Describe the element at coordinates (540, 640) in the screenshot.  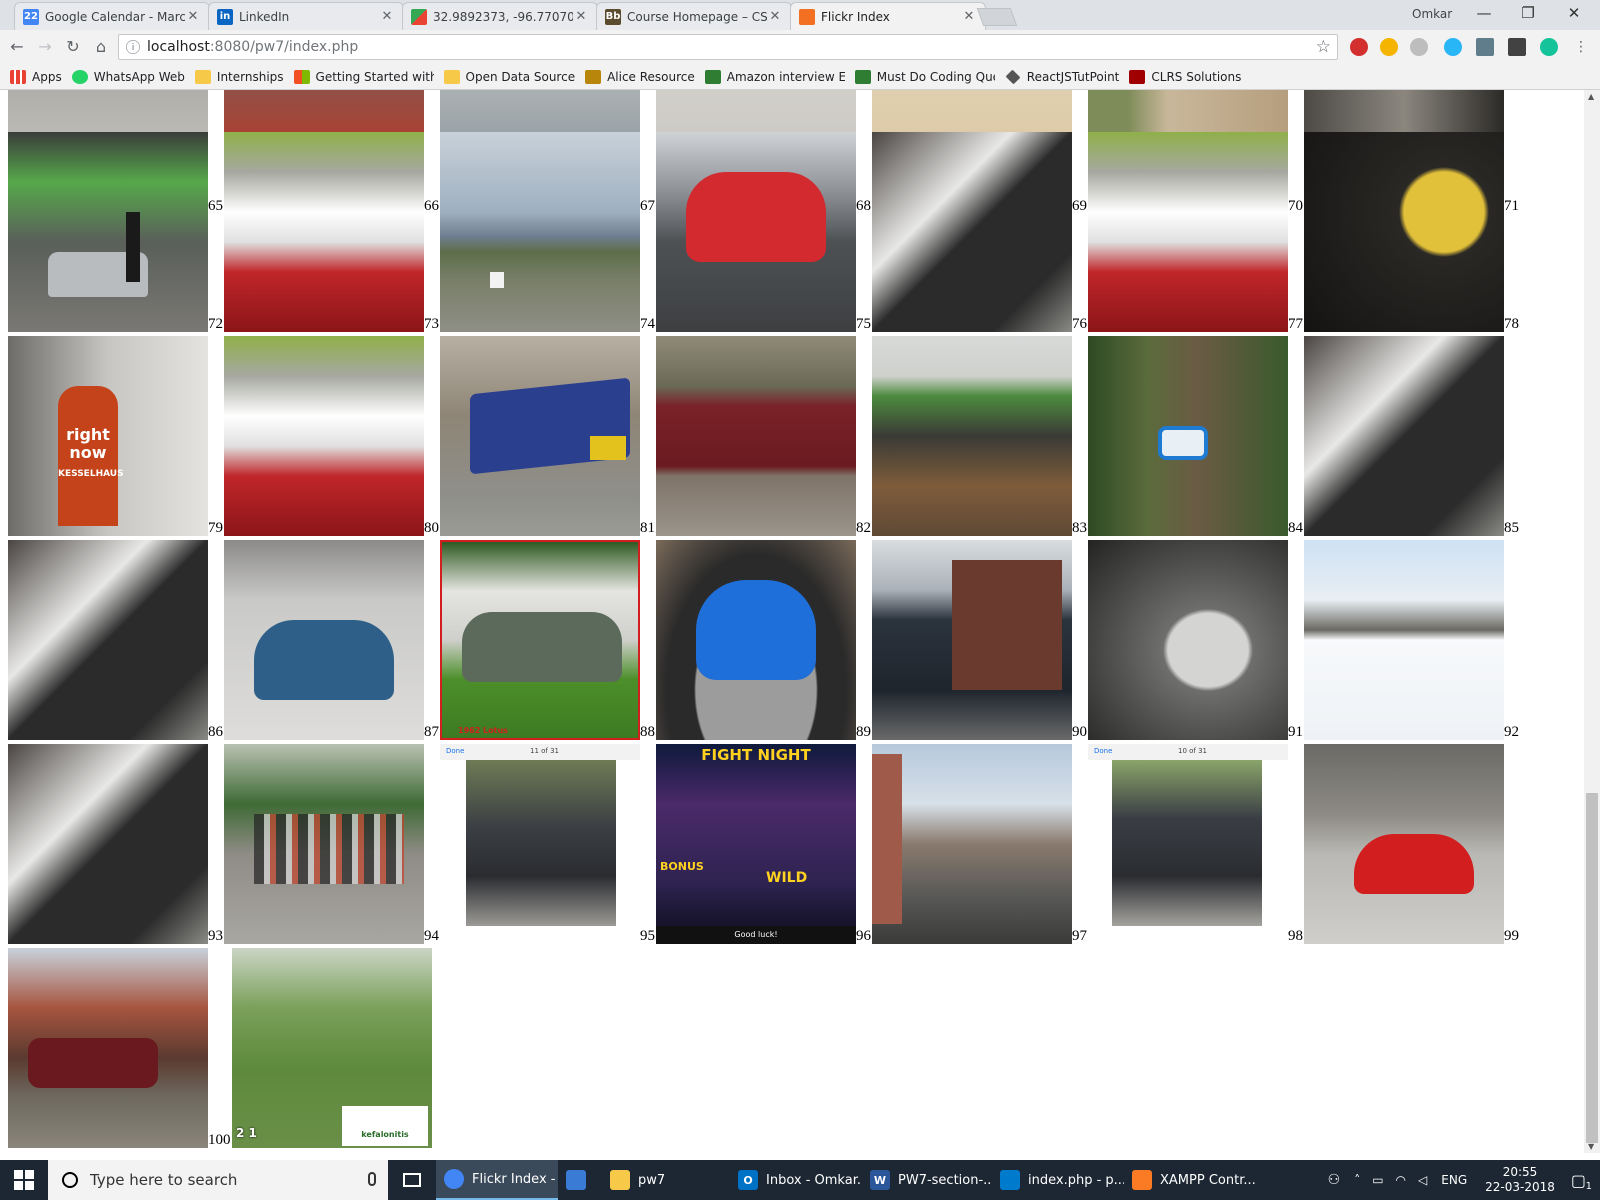
I see `photo: 1962 Lotus` at that location.